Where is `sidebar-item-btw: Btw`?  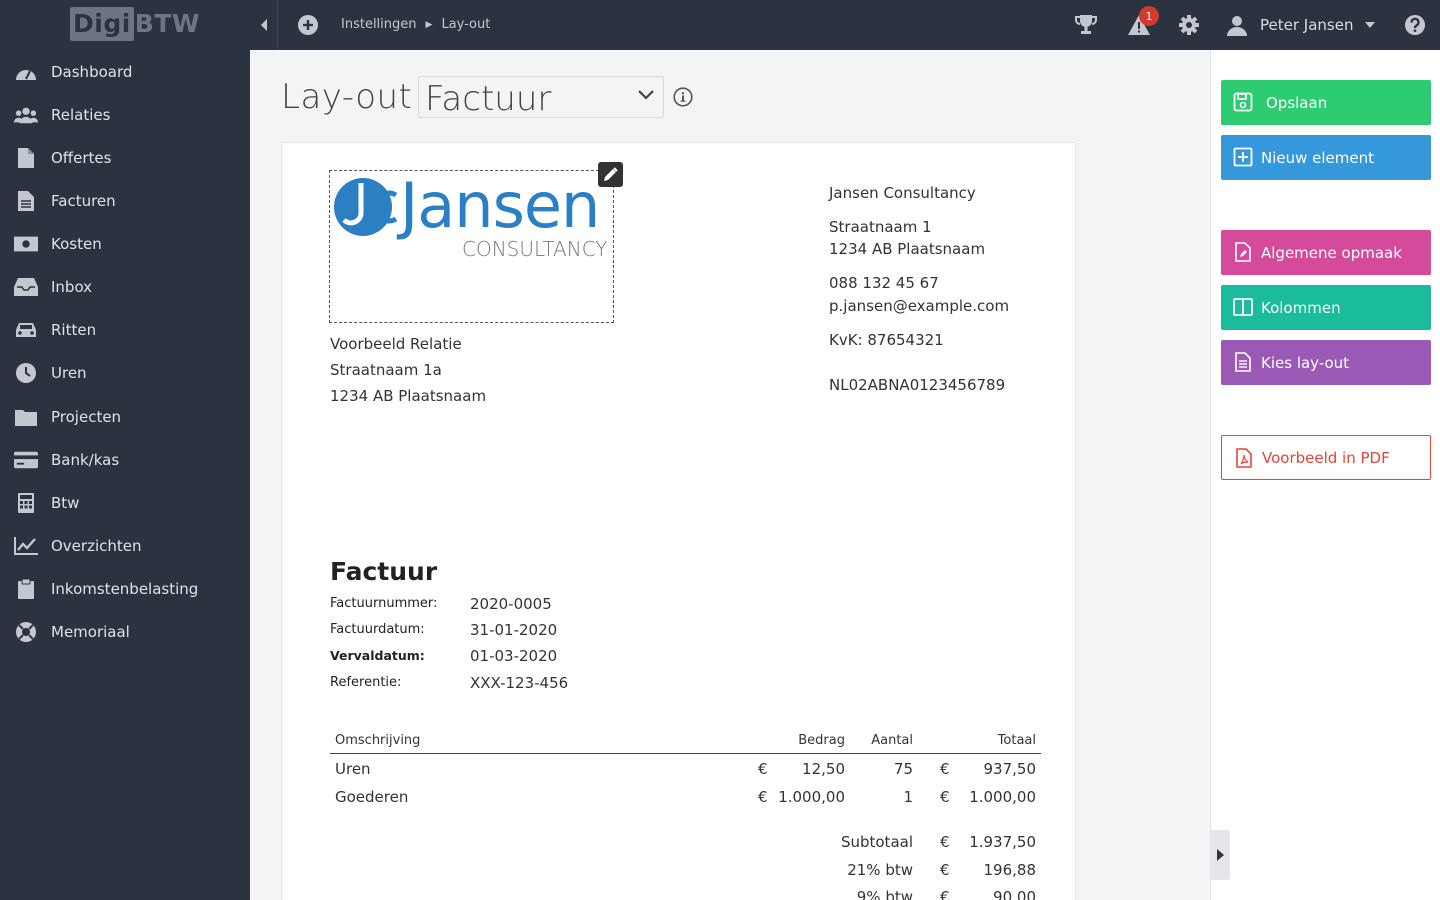
sidebar-item-btw: Btw is located at coordinates (125, 503).